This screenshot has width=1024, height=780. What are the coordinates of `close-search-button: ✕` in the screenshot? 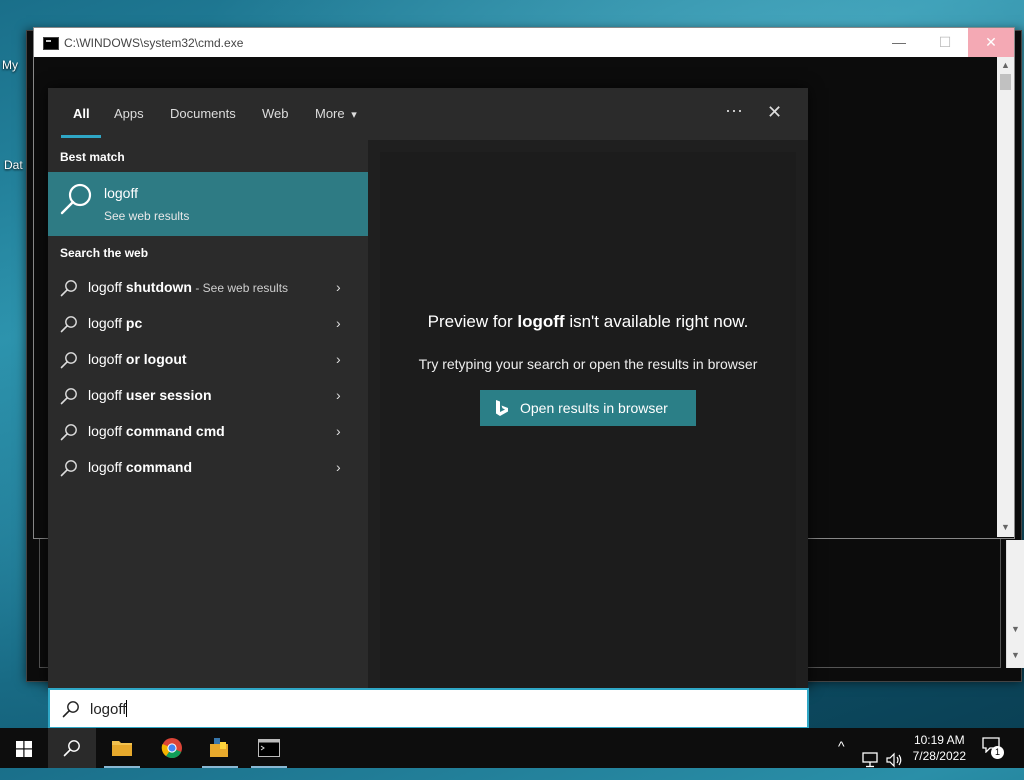 It's located at (774, 112).